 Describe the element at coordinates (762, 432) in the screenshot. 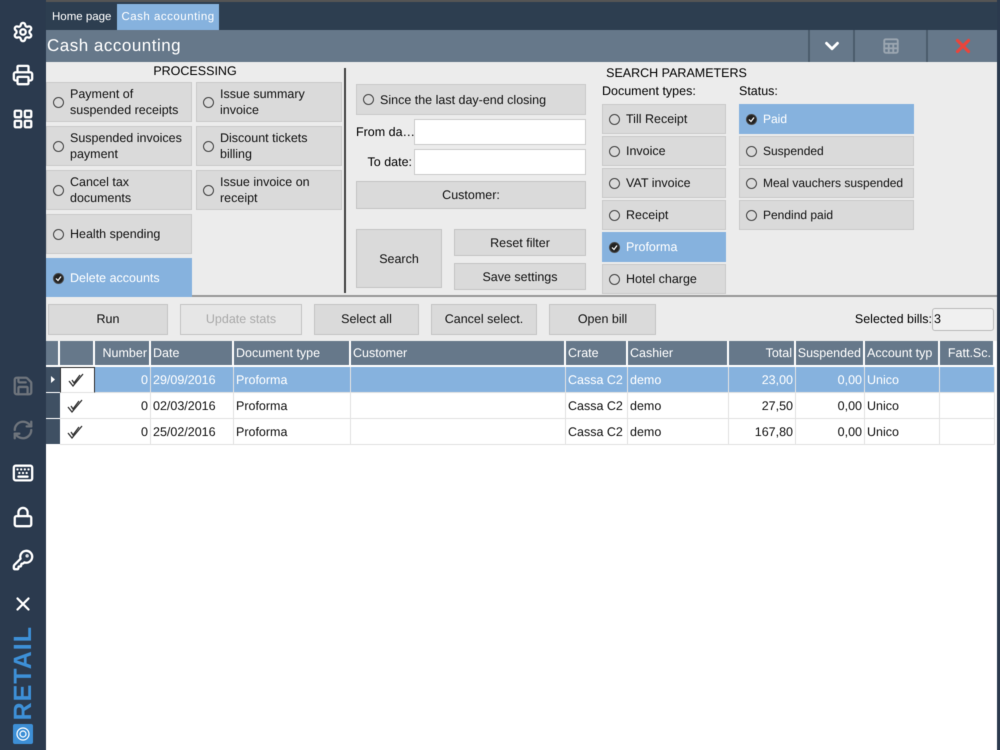

I see `table-cell: 167,80` at that location.